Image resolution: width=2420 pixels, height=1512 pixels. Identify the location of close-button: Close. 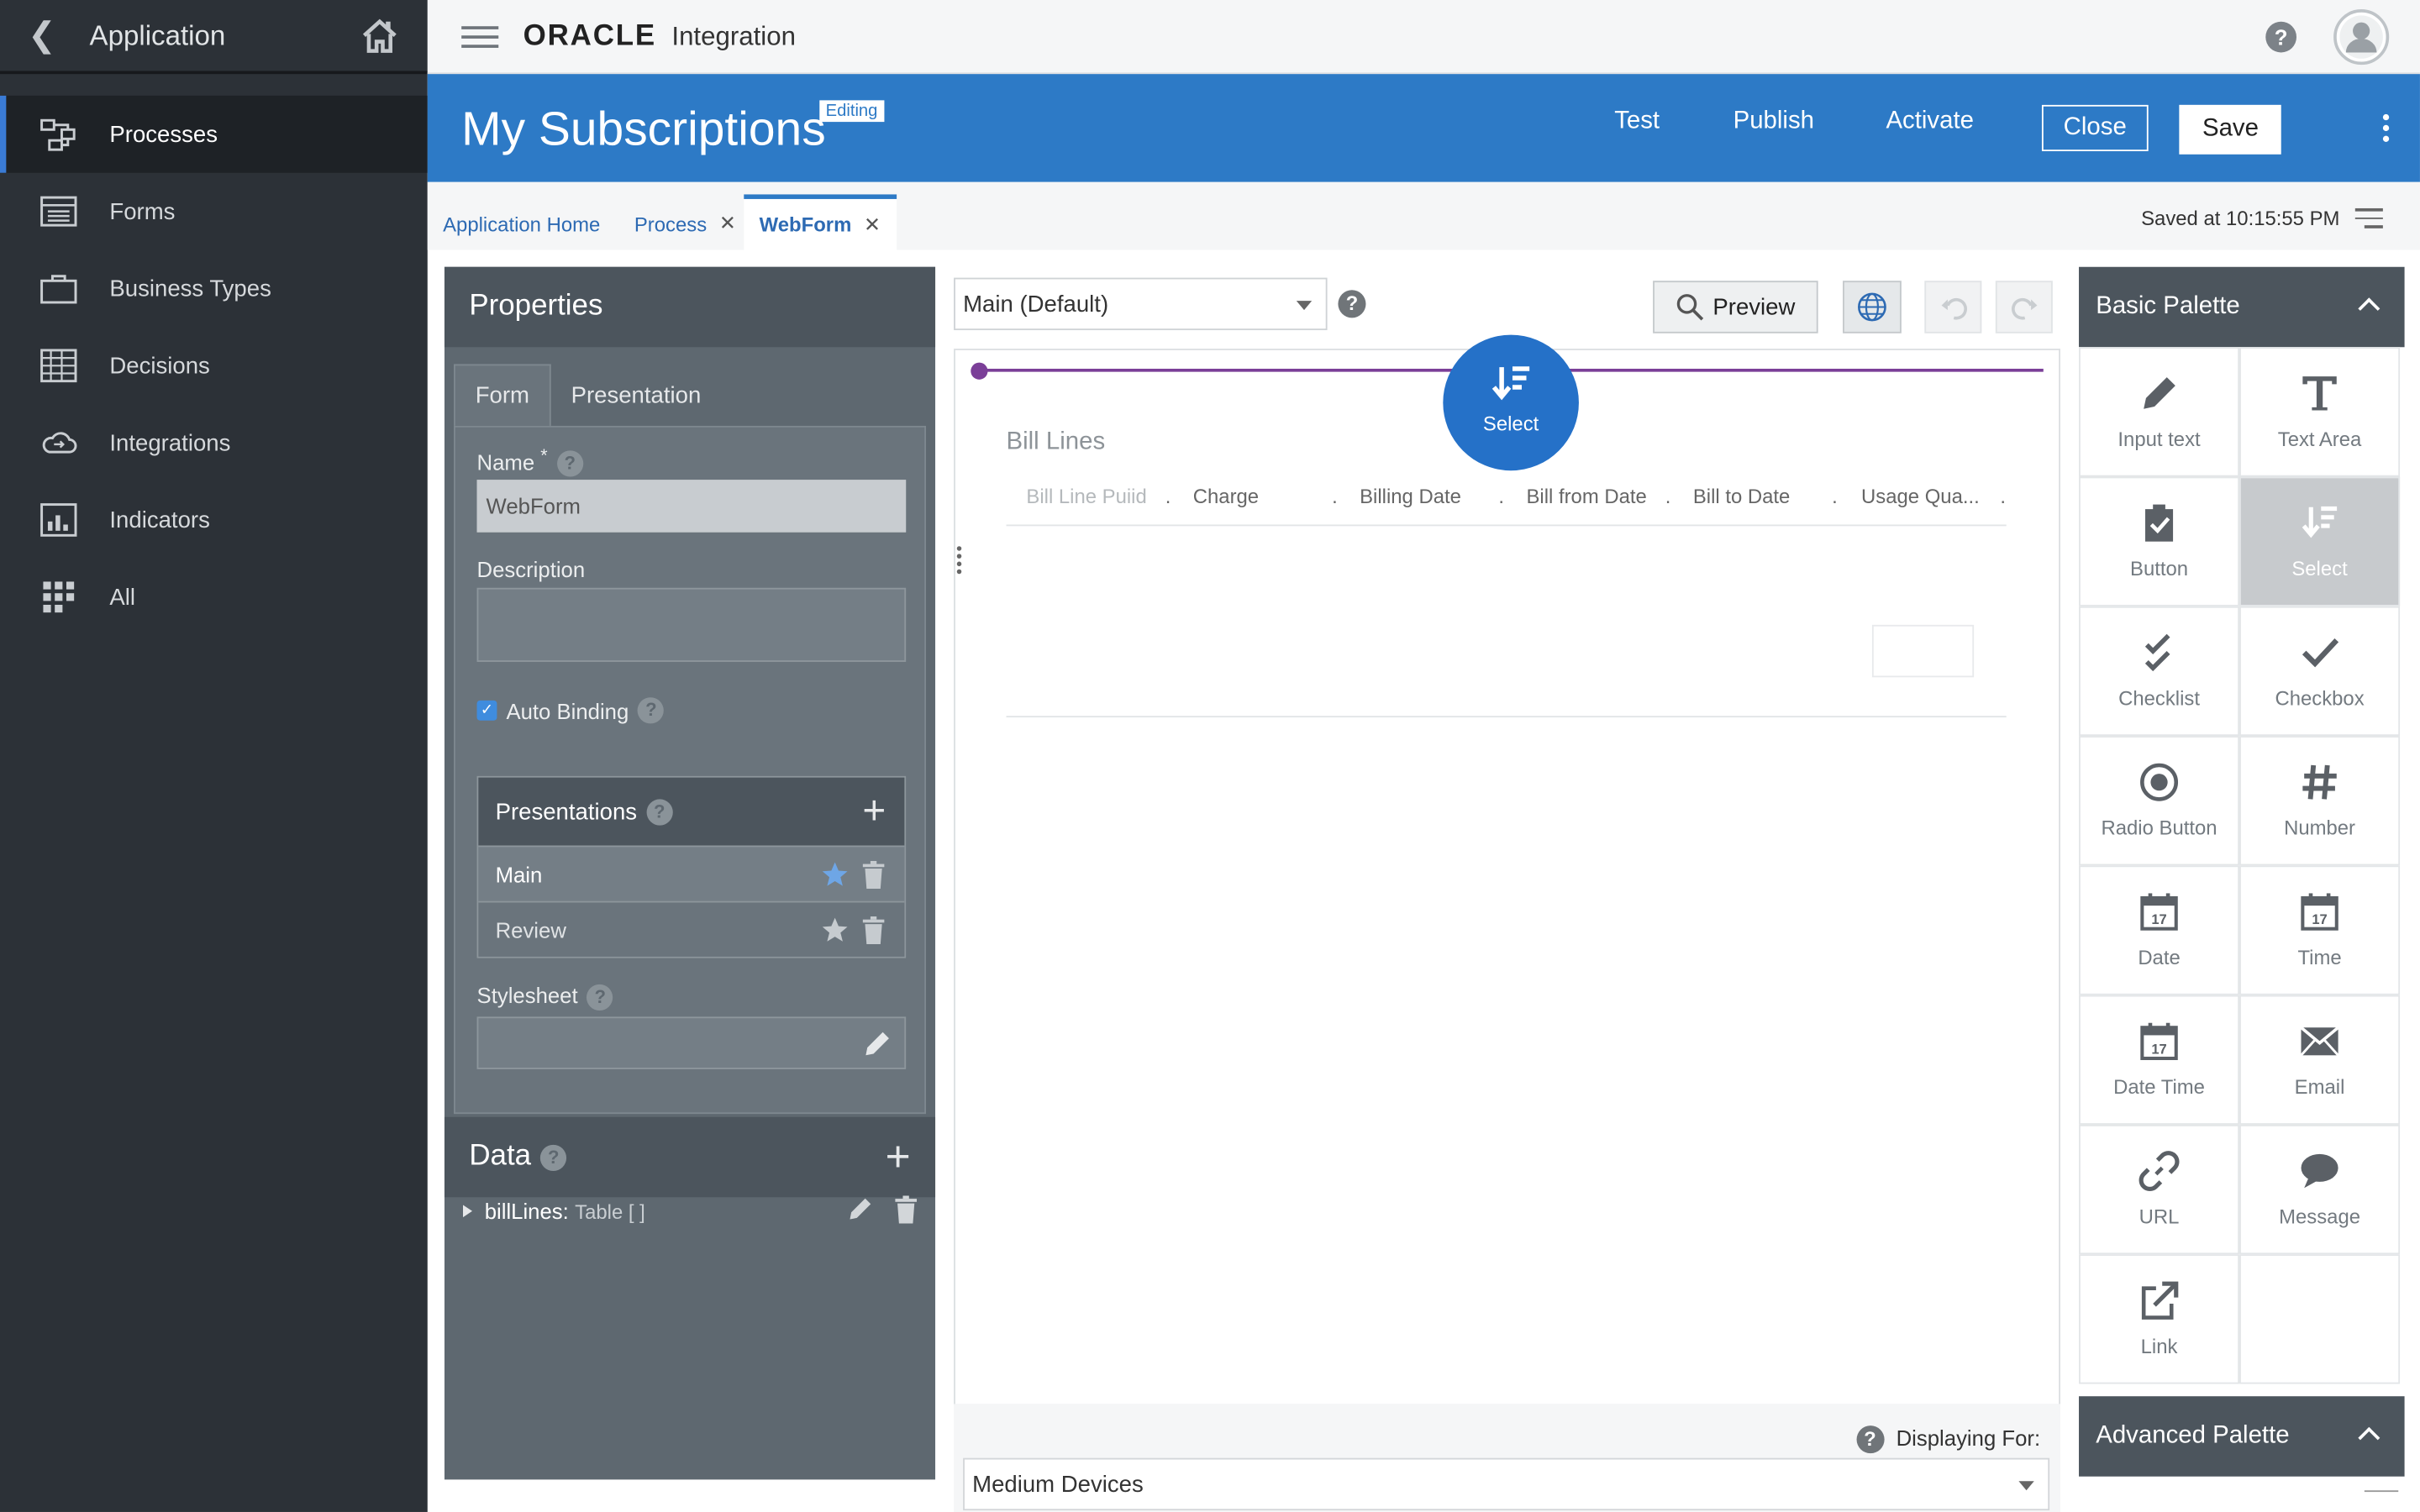
(2095, 127).